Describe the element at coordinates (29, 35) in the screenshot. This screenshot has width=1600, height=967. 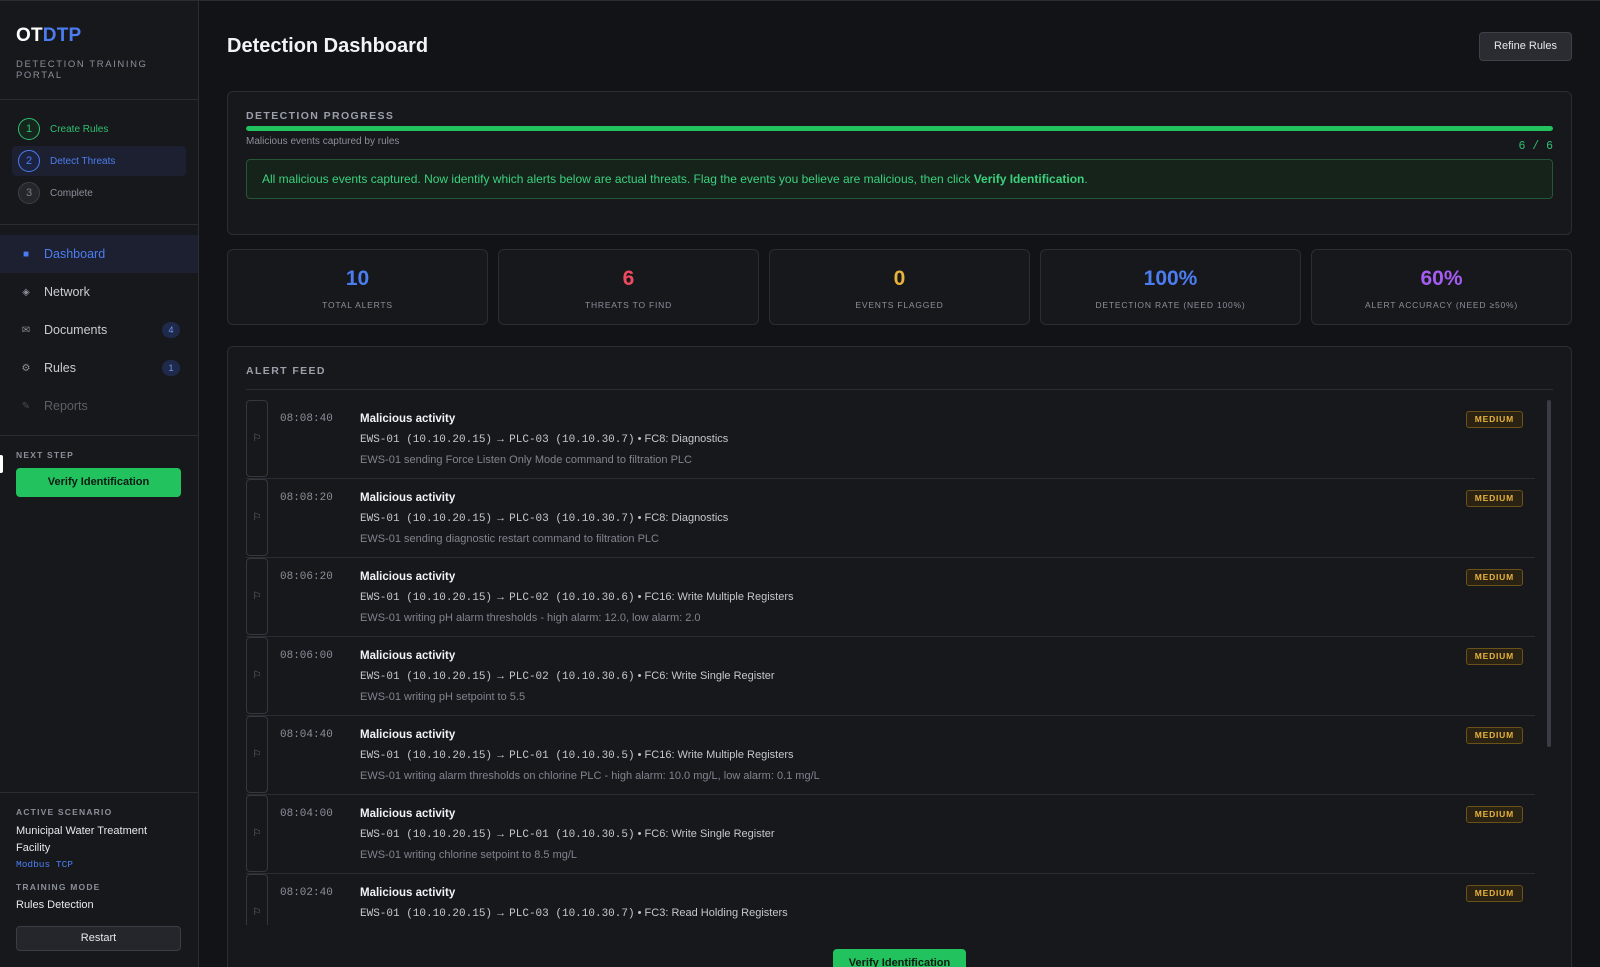
I see `brand-prefix: OT` at that location.